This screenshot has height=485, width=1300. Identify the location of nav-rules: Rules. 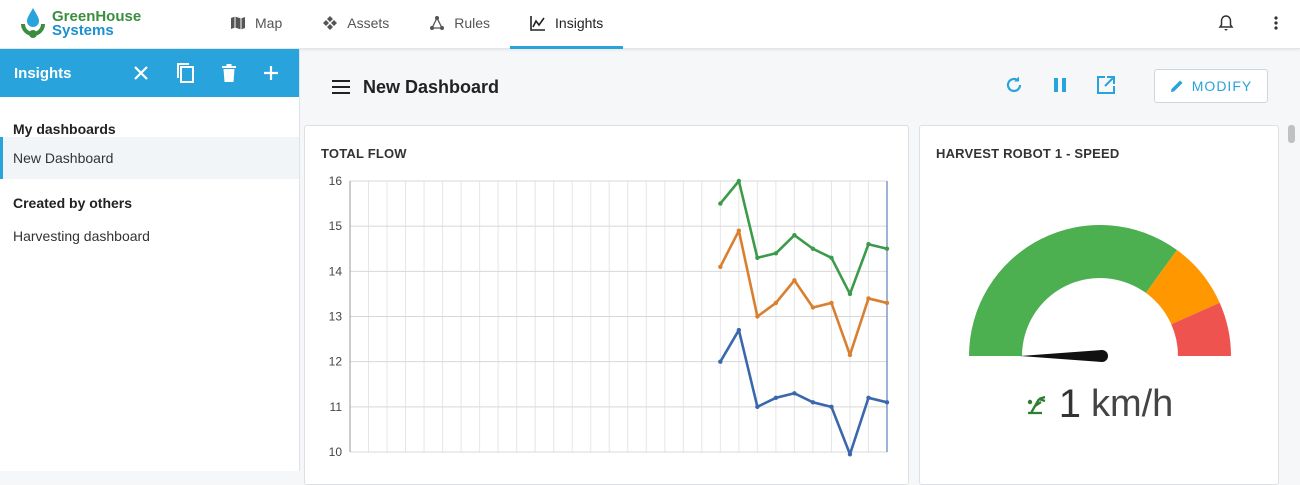
(459, 24).